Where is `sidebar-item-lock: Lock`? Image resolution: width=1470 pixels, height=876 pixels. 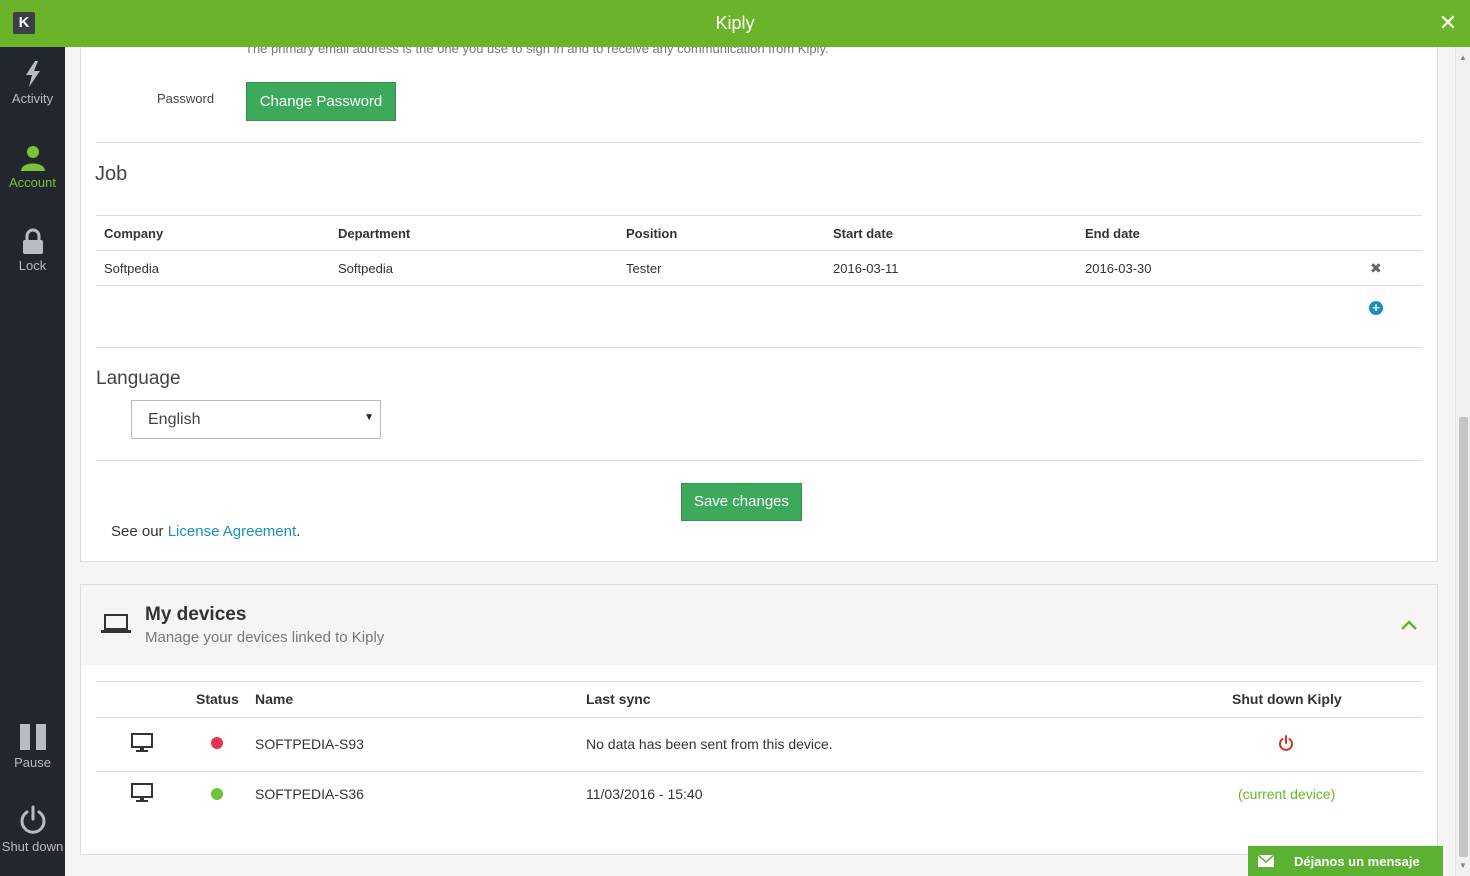
sidebar-item-lock: Lock is located at coordinates (32, 250).